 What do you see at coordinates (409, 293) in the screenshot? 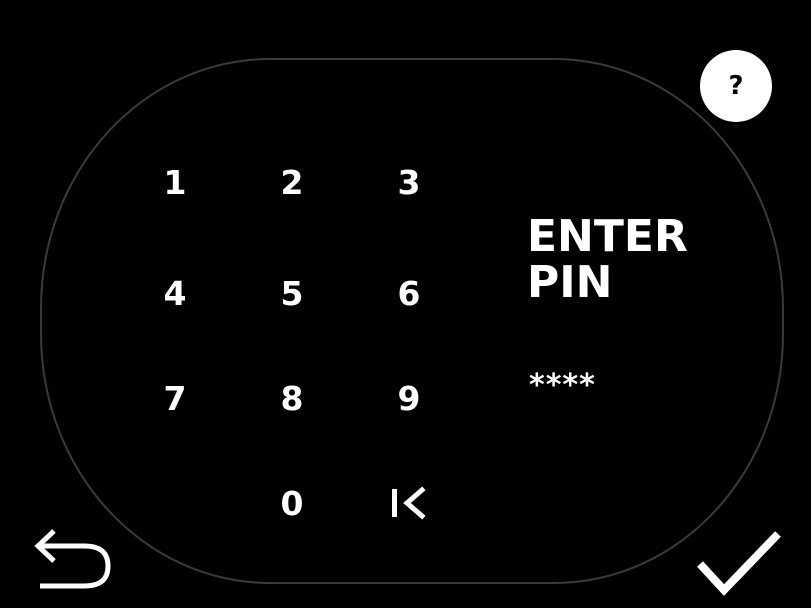
I see `key-6: 6` at bounding box center [409, 293].